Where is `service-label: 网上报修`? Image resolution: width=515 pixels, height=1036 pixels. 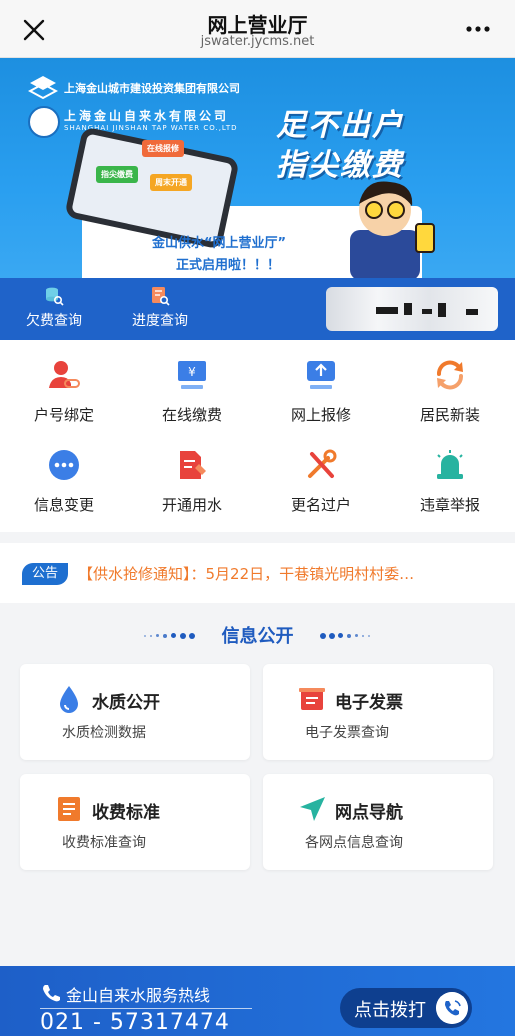
service-label: 网上报修 is located at coordinates (320, 415).